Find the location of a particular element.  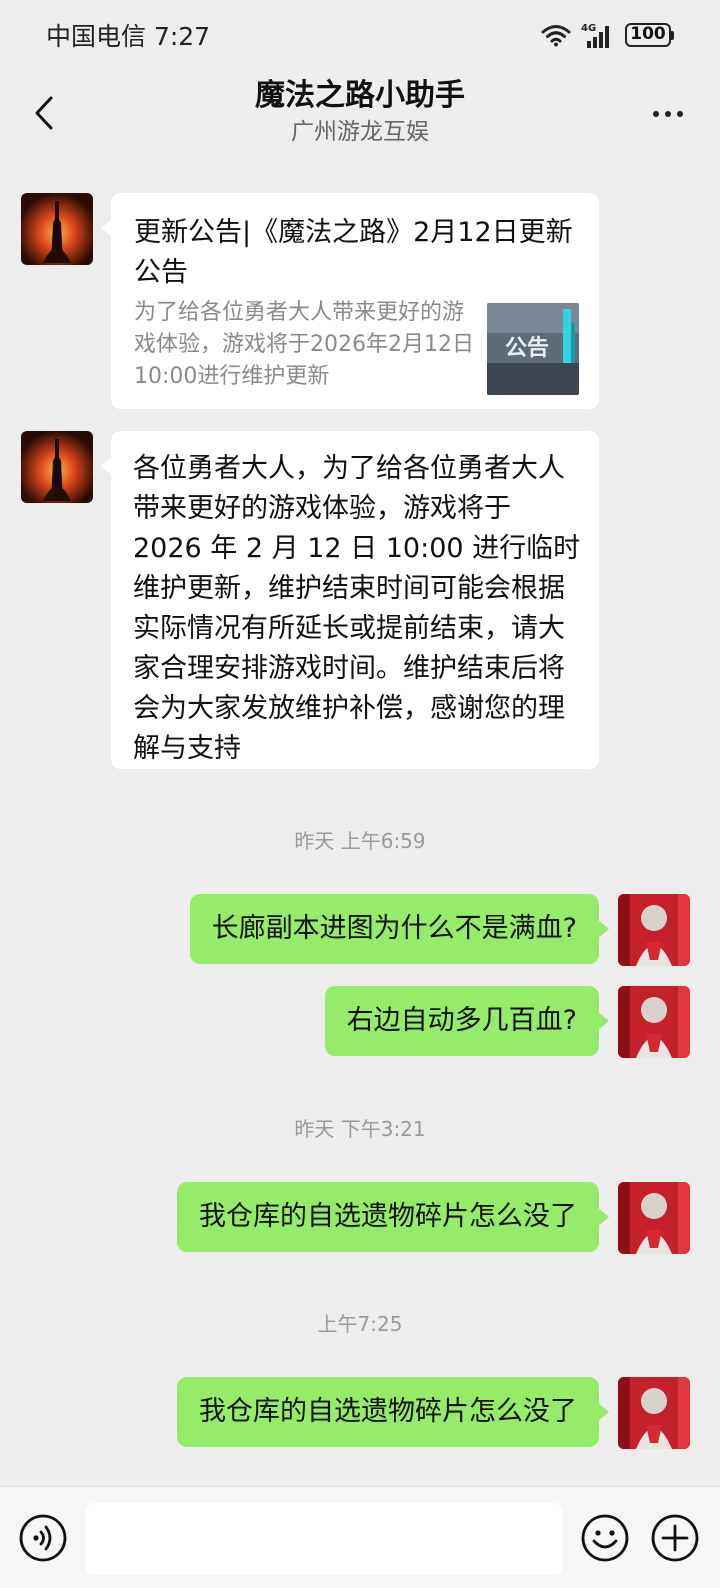

chat-header: 魔法之路小助手 广州游龙互娱 is located at coordinates (360, 114).